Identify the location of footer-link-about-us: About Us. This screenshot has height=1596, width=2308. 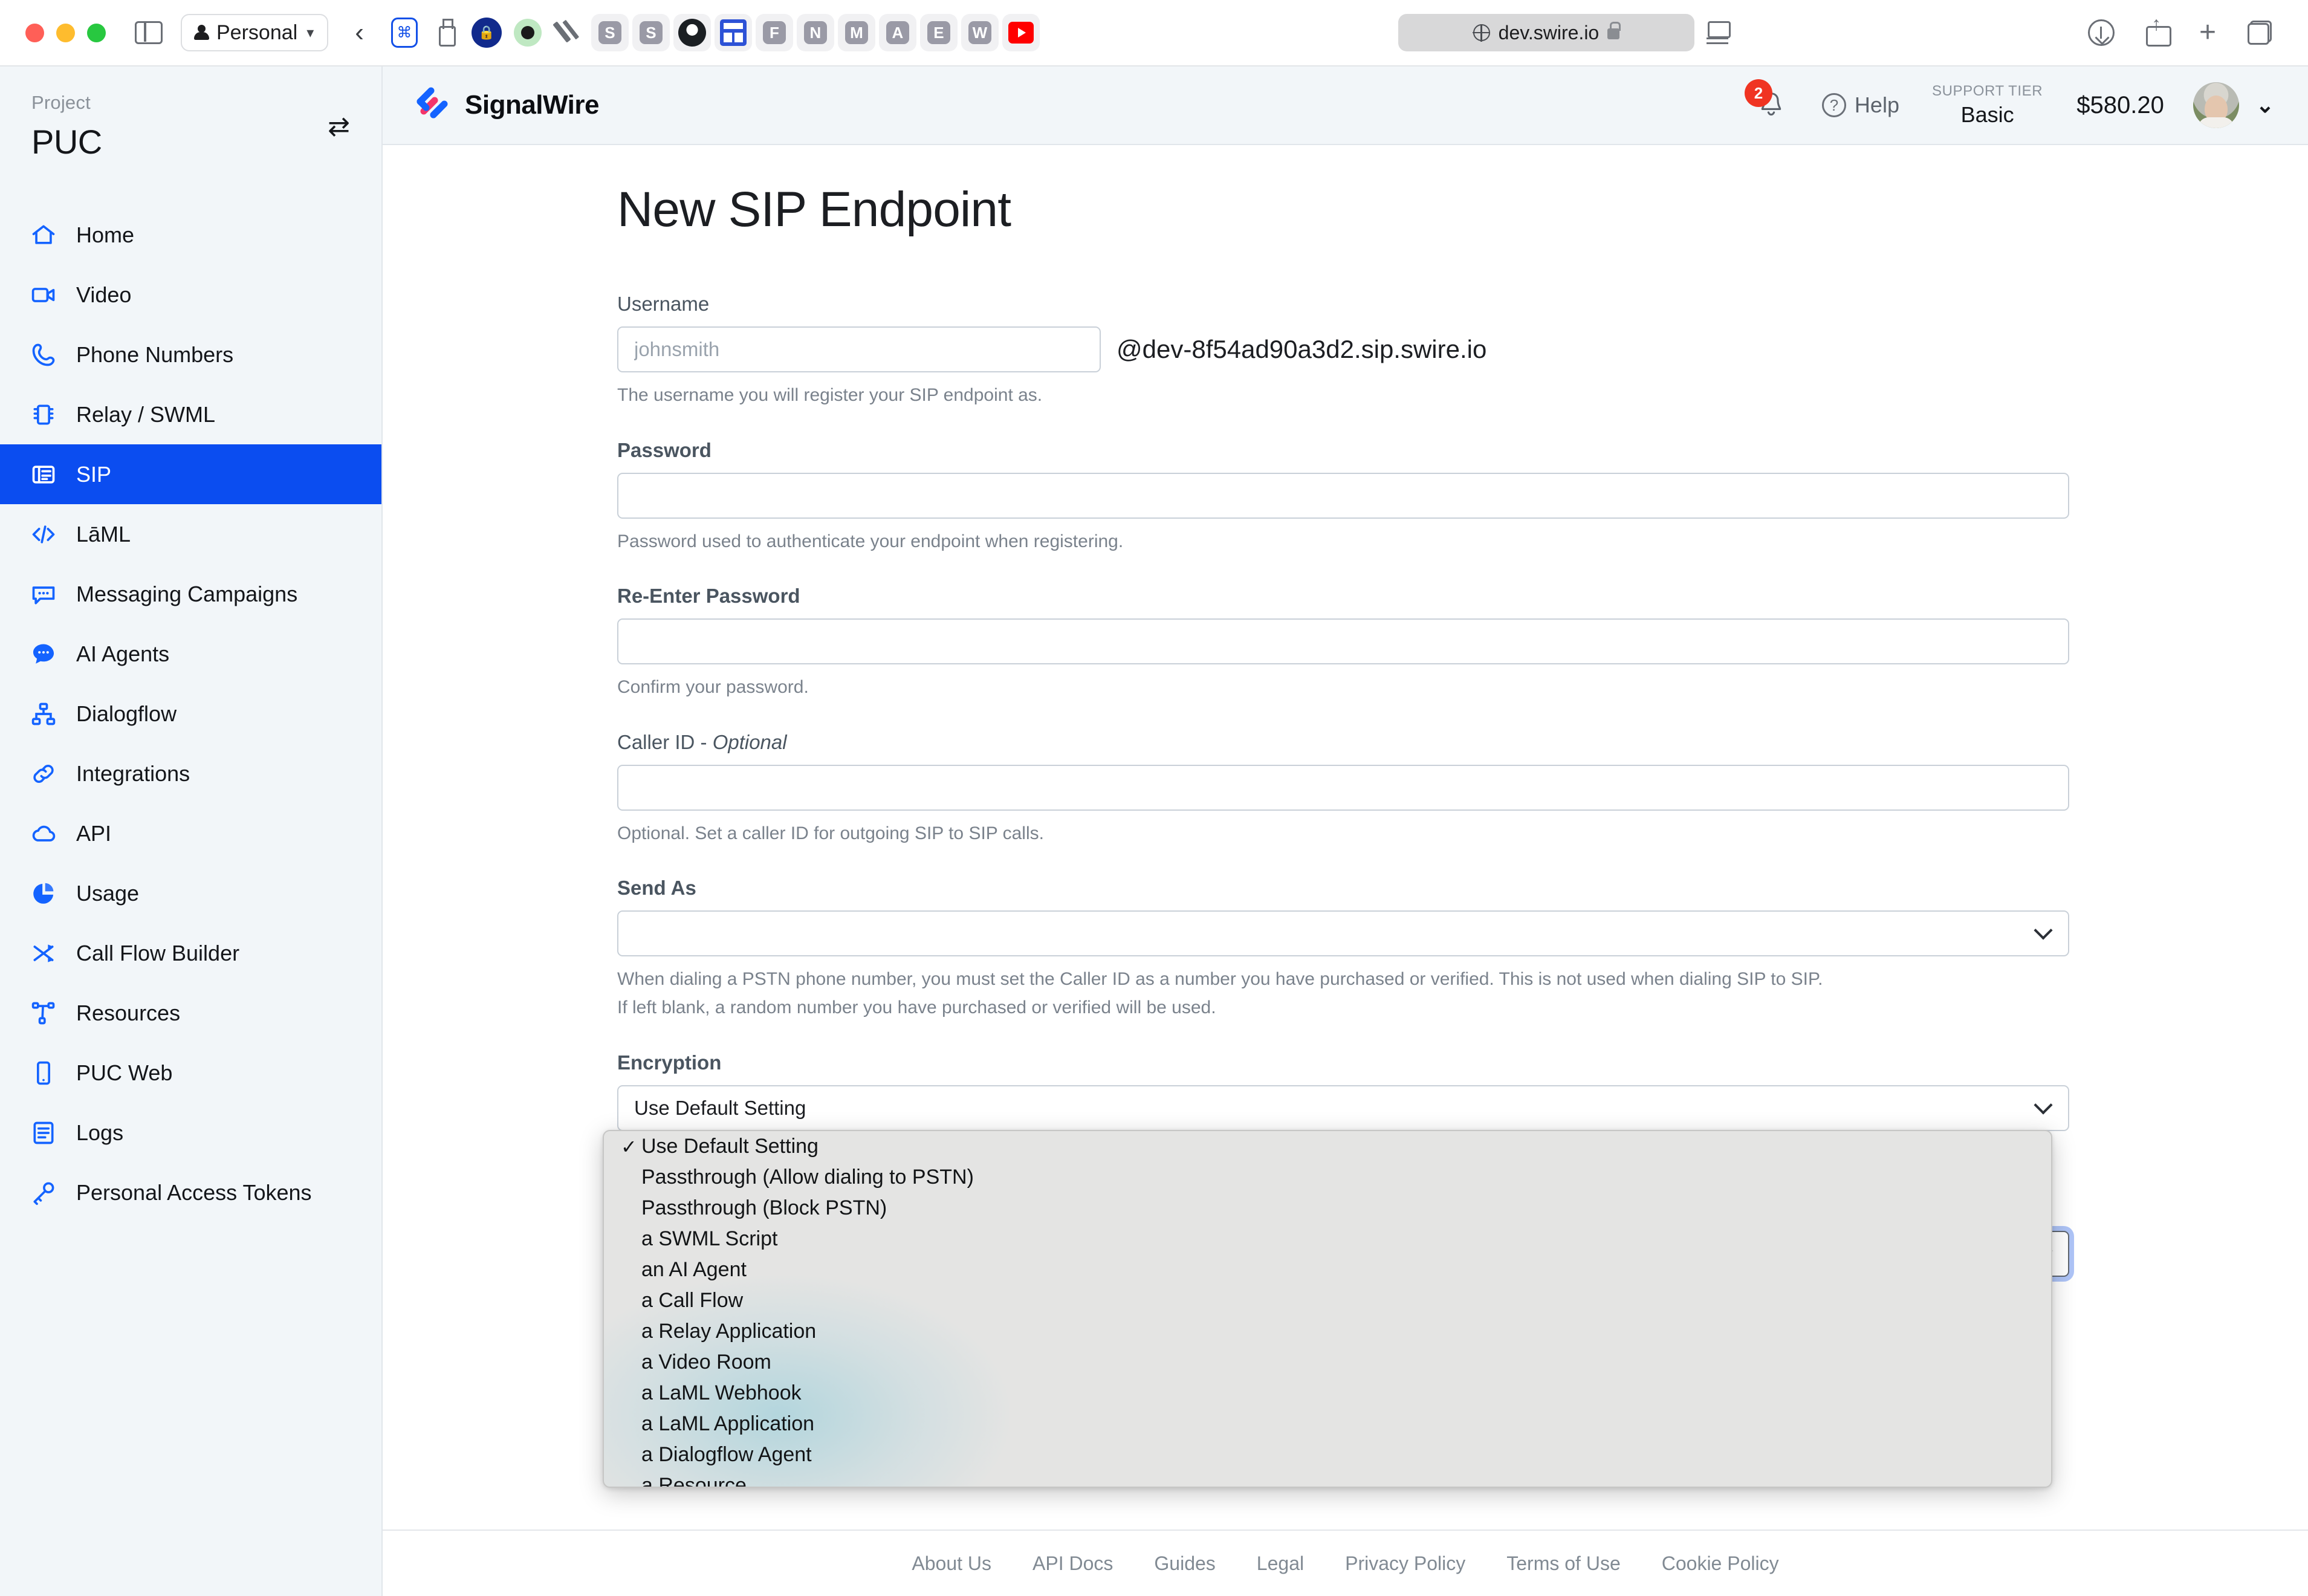
(952, 1563).